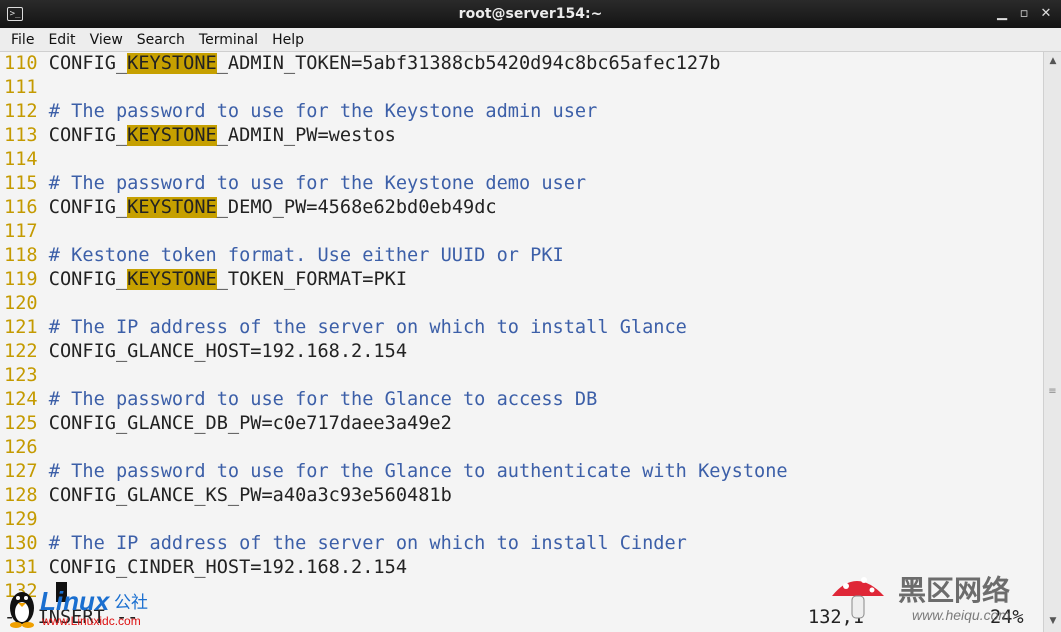  What do you see at coordinates (954, 590) in the screenshot?
I see `watermark-cn-right: 黑区网络` at bounding box center [954, 590].